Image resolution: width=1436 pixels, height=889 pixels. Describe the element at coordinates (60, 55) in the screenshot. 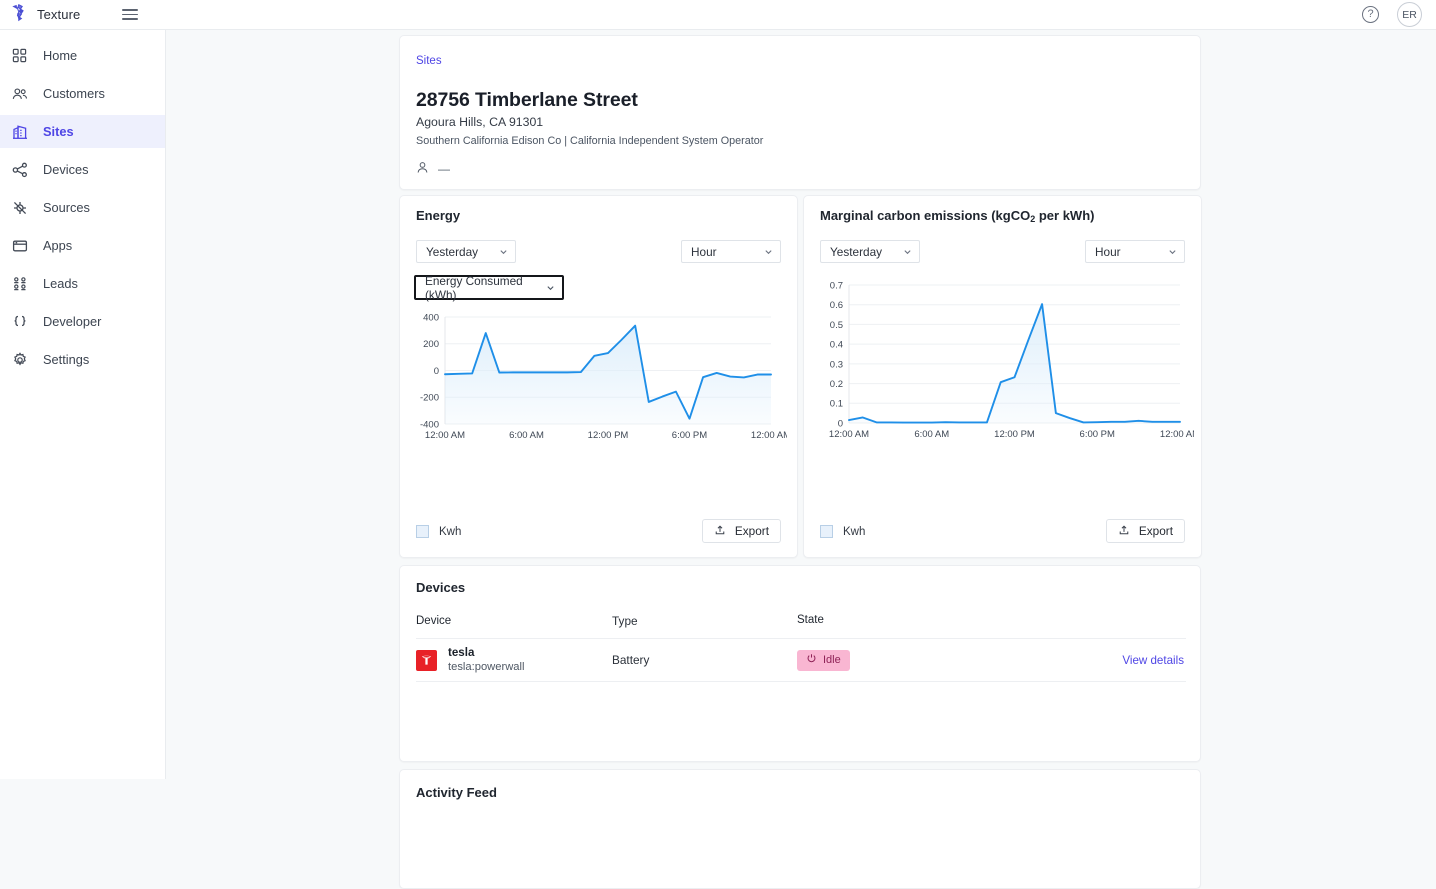

I see `sidebar-item-label: Home` at that location.